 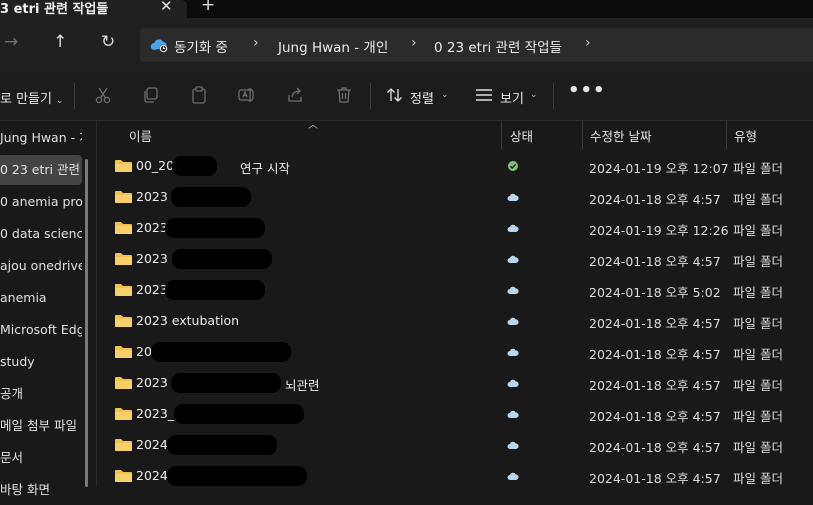 I want to click on sidebar-item-label: 메일 첨부 파일, so click(x=38, y=425).